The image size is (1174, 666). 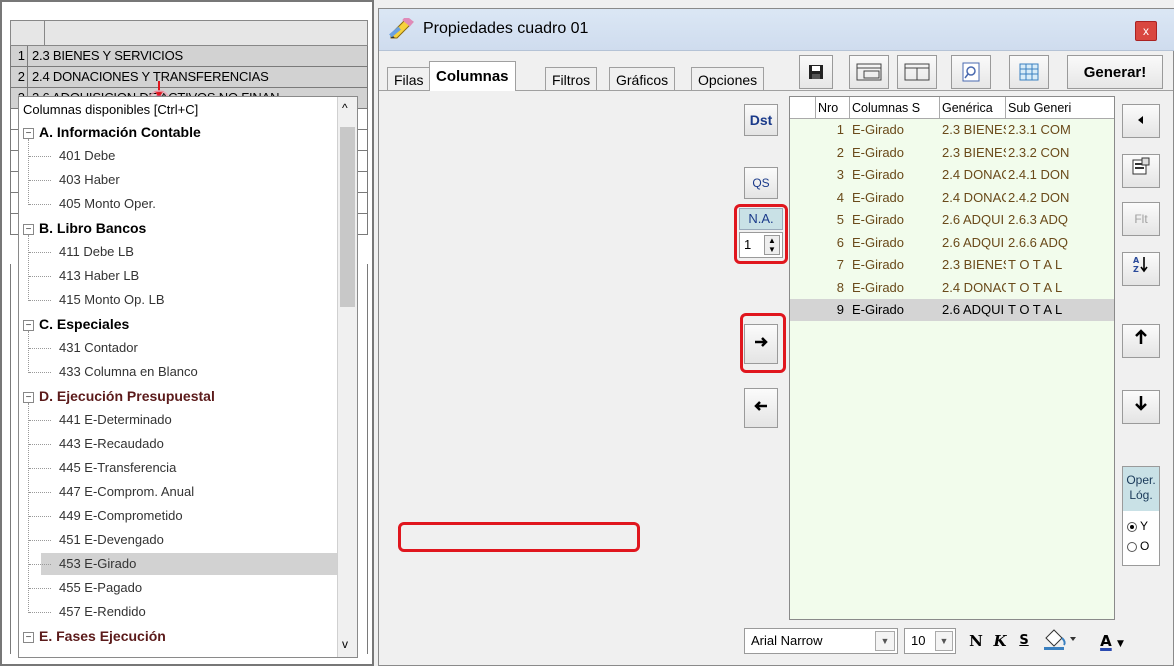 I want to click on table-row: 5 E-Girado 2.6 ADQUI 2.6.3 ADQ, so click(x=952, y=220).